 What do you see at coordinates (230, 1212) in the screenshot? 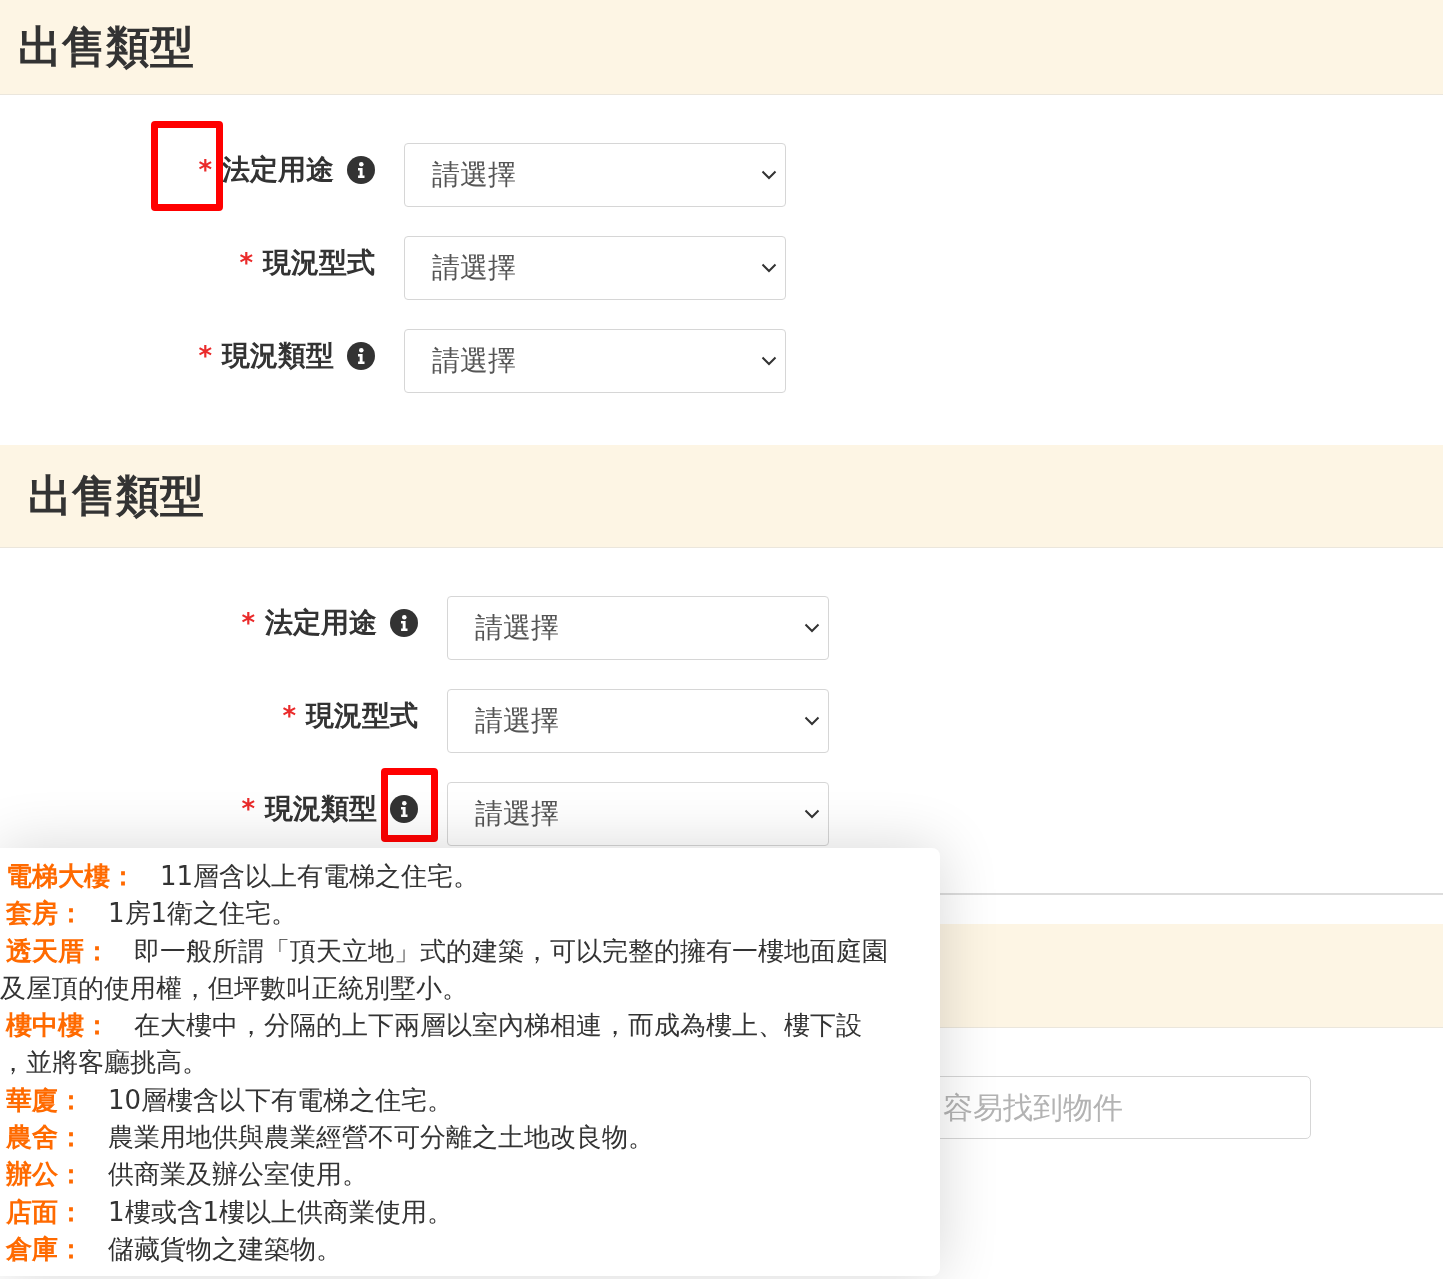
I see `tooltip-entry: 店面： 1樓或含1樓以上供商業使用。` at bounding box center [230, 1212].